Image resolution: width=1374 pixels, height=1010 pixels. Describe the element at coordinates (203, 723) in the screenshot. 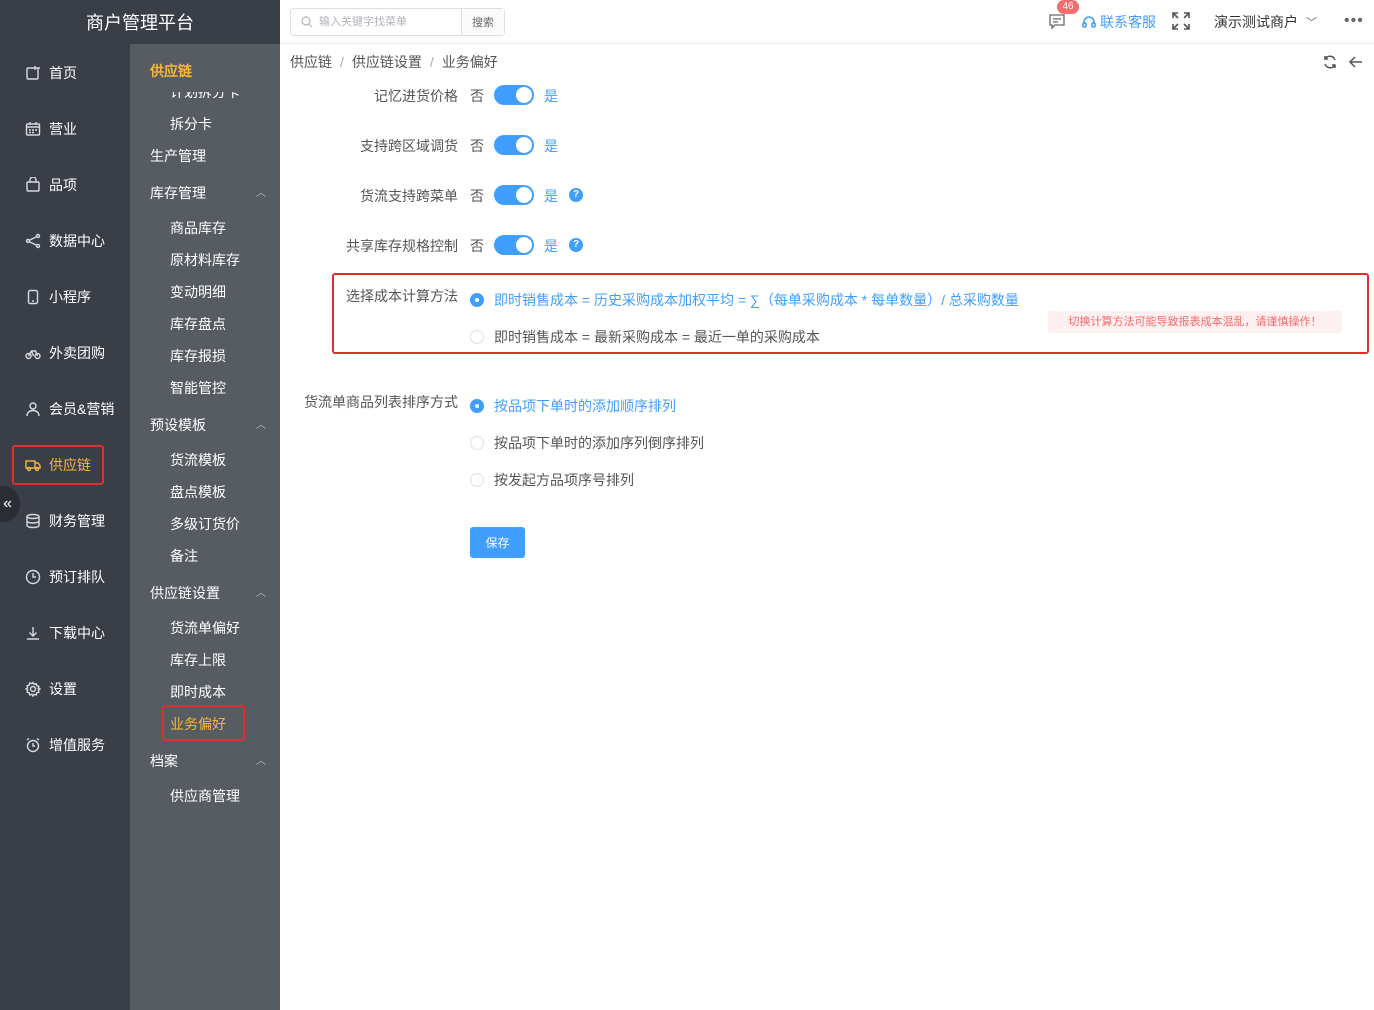

I see `highlight-box-business-pref` at that location.